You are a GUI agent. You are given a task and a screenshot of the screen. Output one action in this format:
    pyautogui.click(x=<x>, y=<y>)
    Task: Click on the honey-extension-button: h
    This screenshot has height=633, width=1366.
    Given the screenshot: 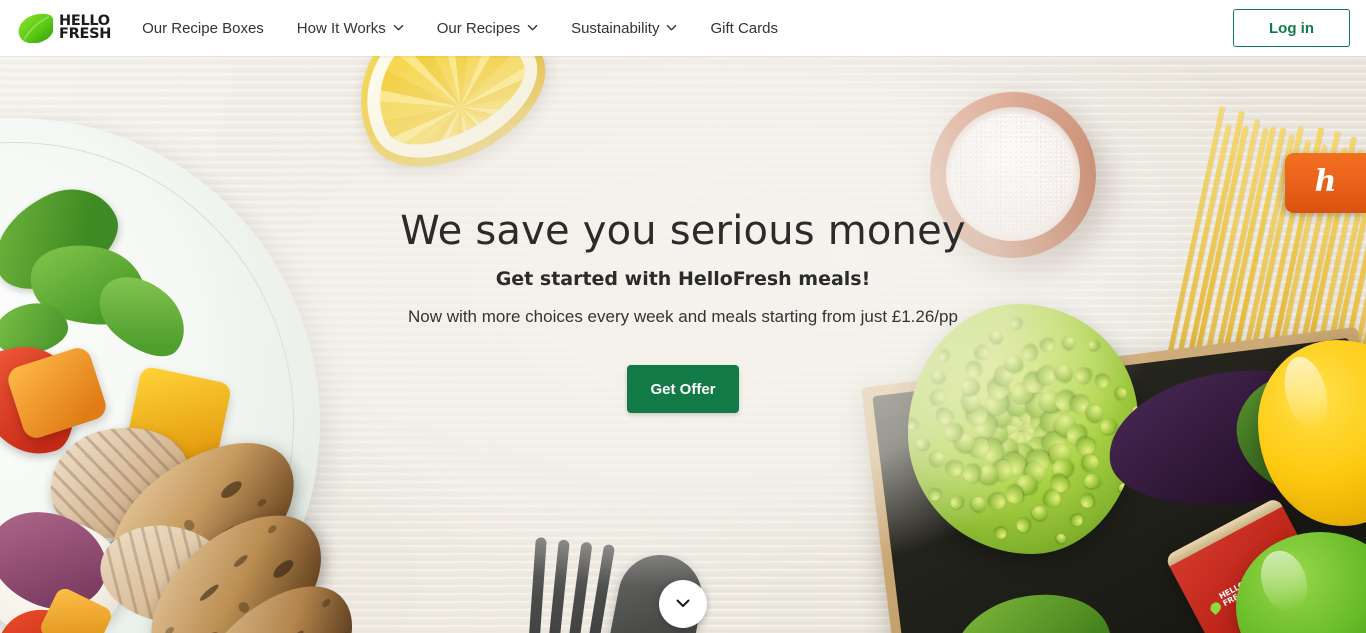 What is the action you would take?
    pyautogui.click(x=1325, y=183)
    